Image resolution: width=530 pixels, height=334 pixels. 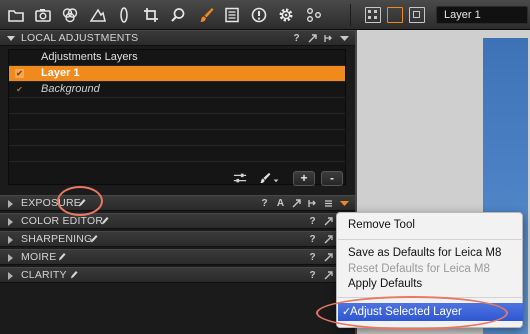 I want to click on menu-item-save-defaults: Save as Defaults for Leica M8, so click(x=424, y=253).